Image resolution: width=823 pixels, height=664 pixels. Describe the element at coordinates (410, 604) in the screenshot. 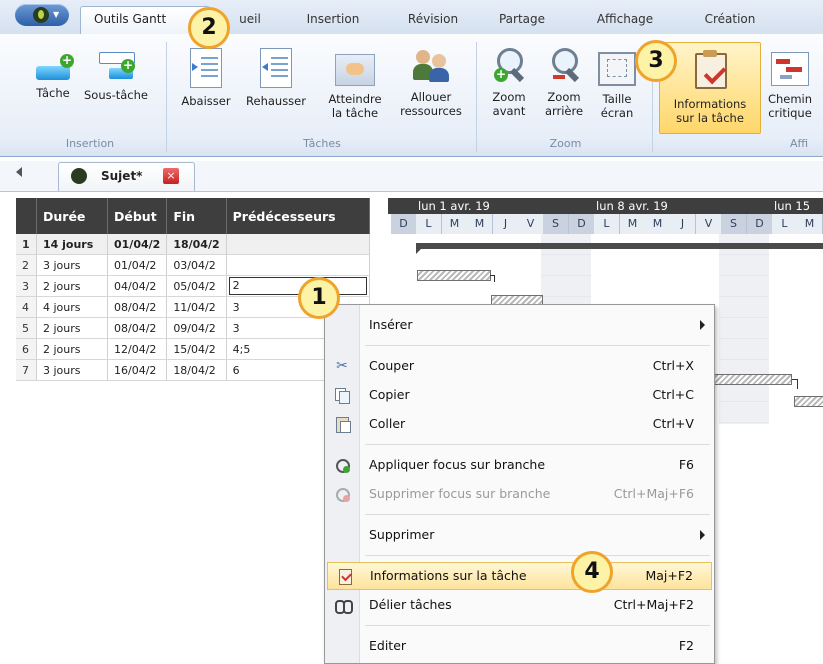

I see `menu-item-label: Délier tâches` at that location.